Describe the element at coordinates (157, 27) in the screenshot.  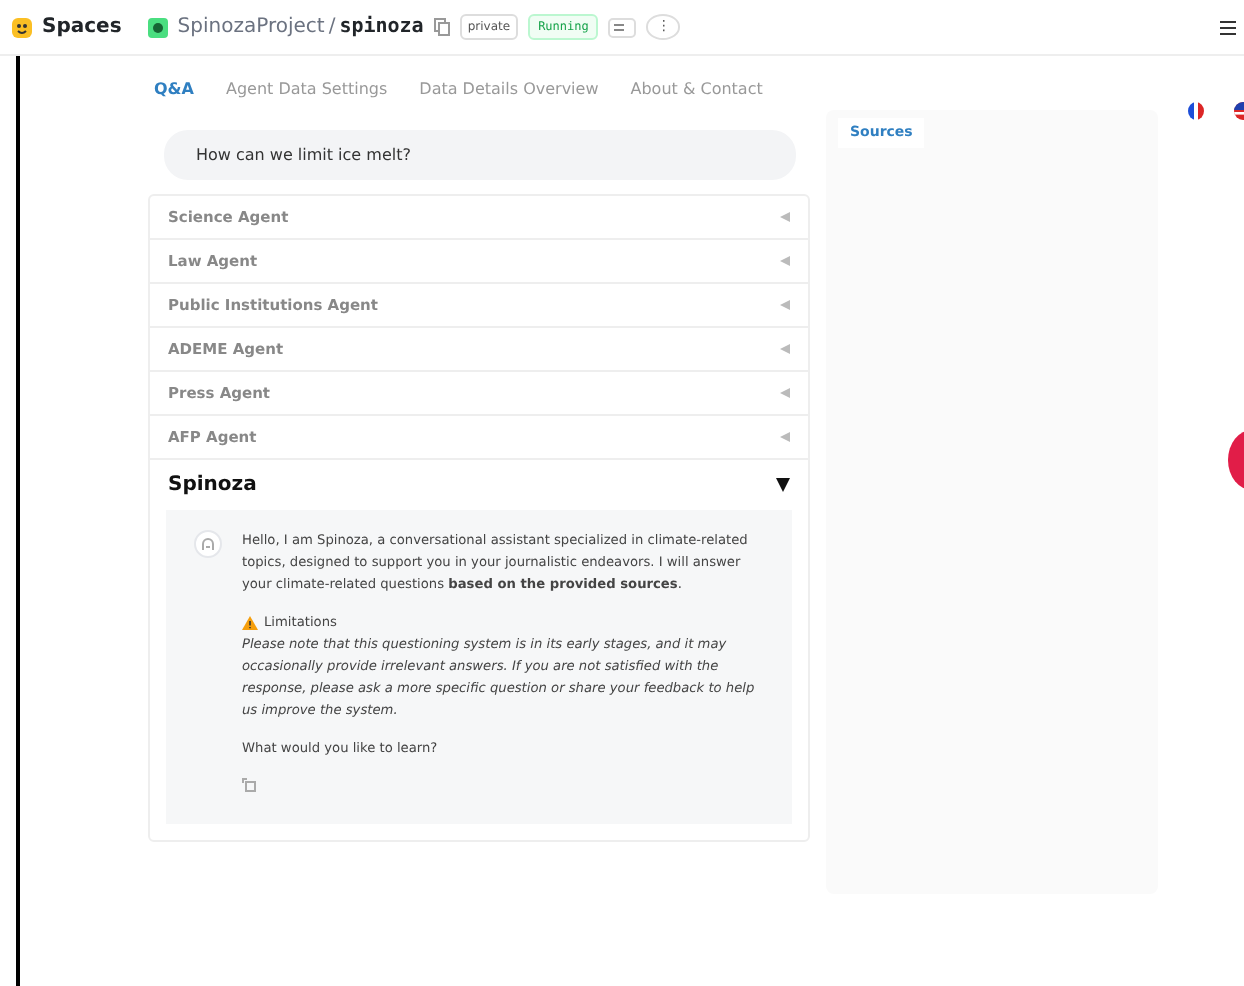
I see `avatar-icon` at that location.